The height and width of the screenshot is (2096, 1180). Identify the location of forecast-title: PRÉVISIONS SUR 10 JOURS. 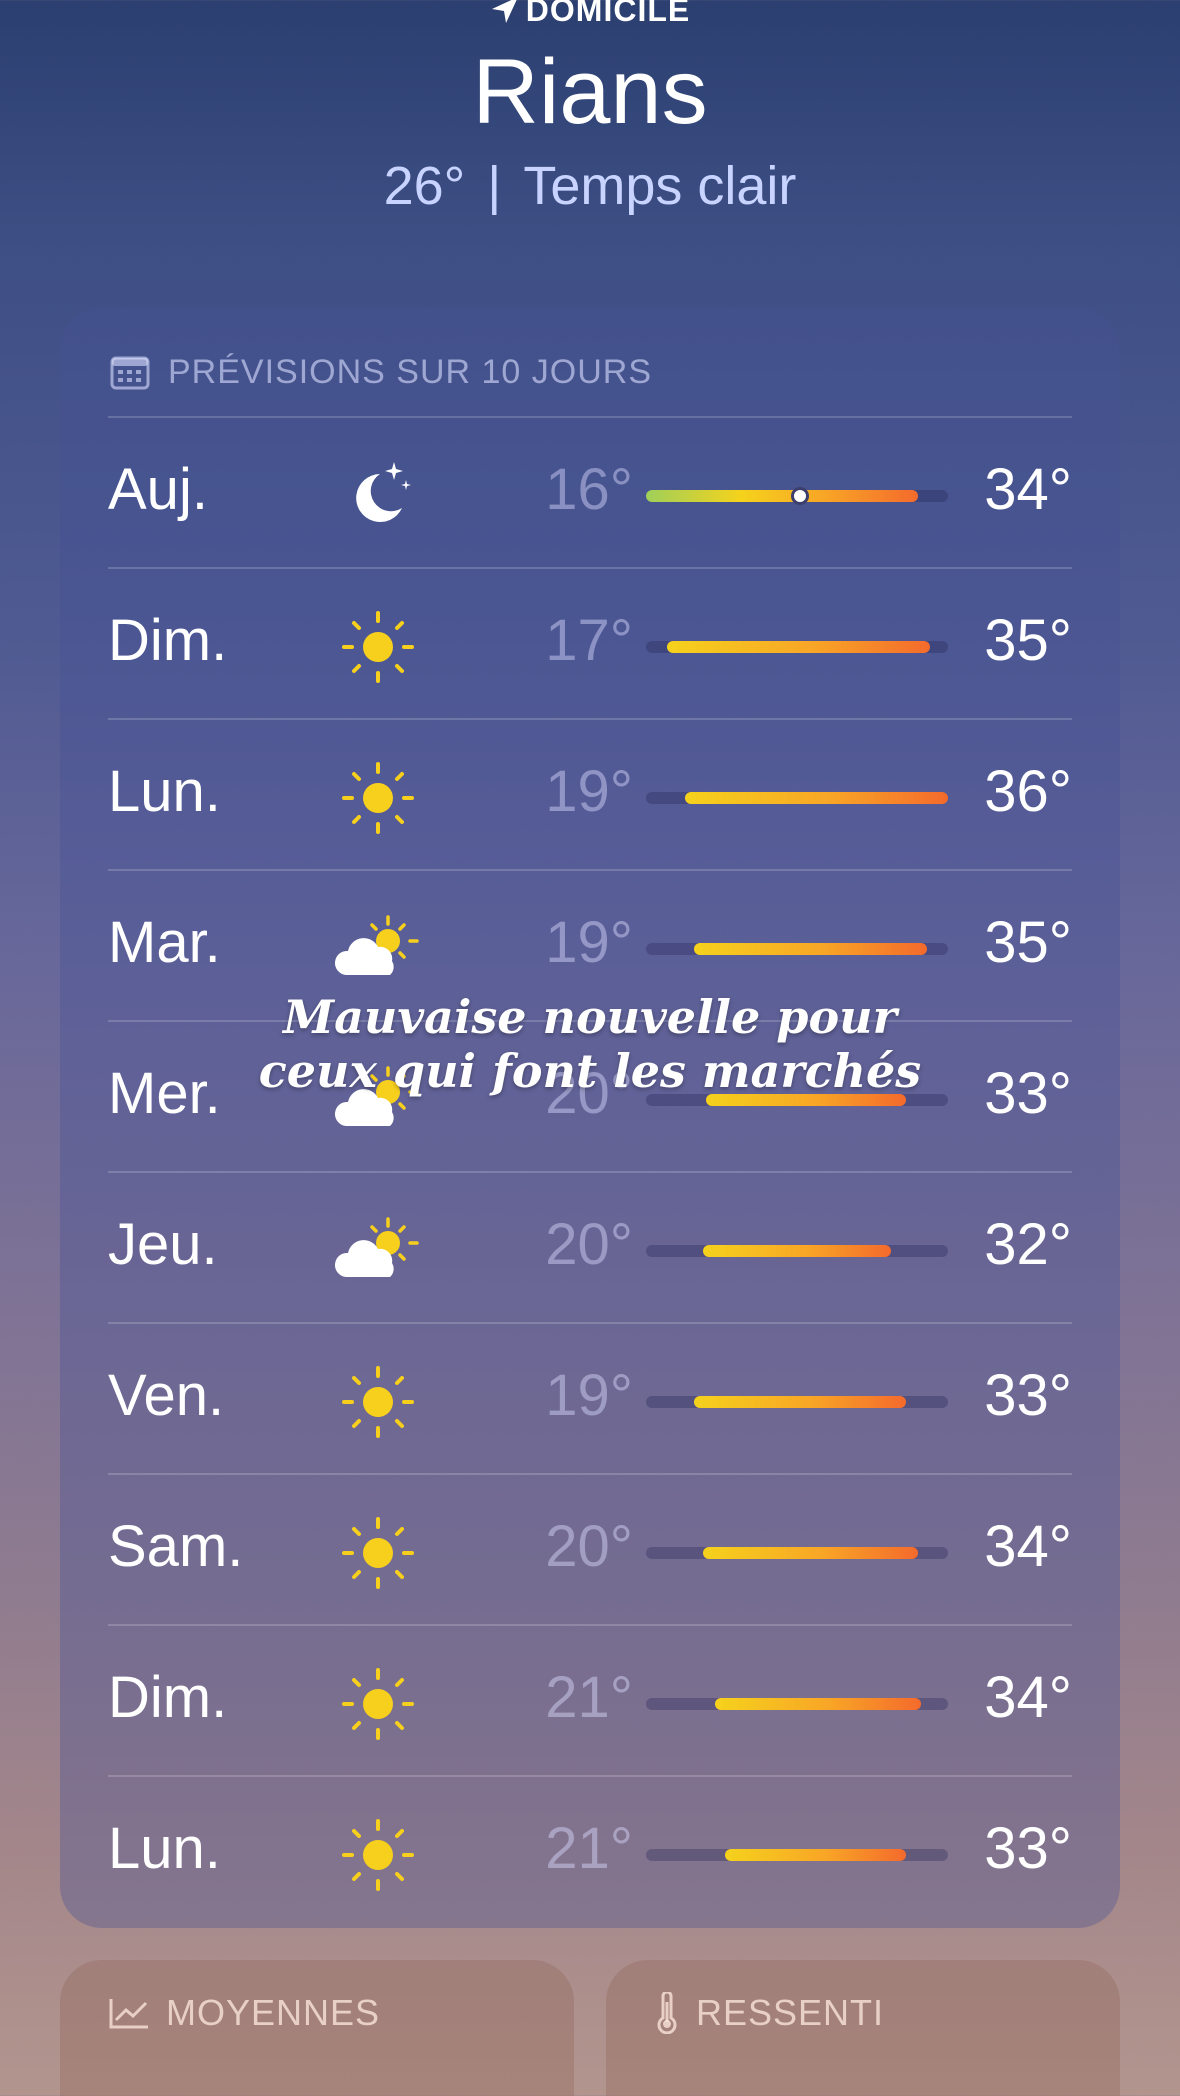
(410, 371).